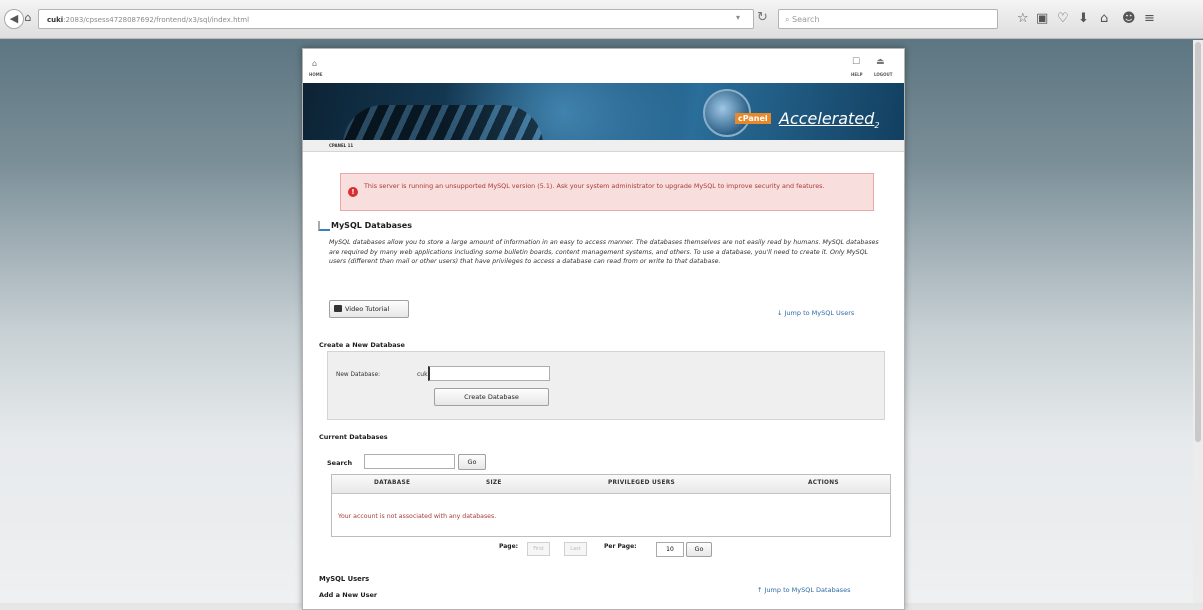 Image resolution: width=1203 pixels, height=610 pixels. Describe the element at coordinates (1023, 18) in the screenshot. I see `star-icon: ☆` at that location.